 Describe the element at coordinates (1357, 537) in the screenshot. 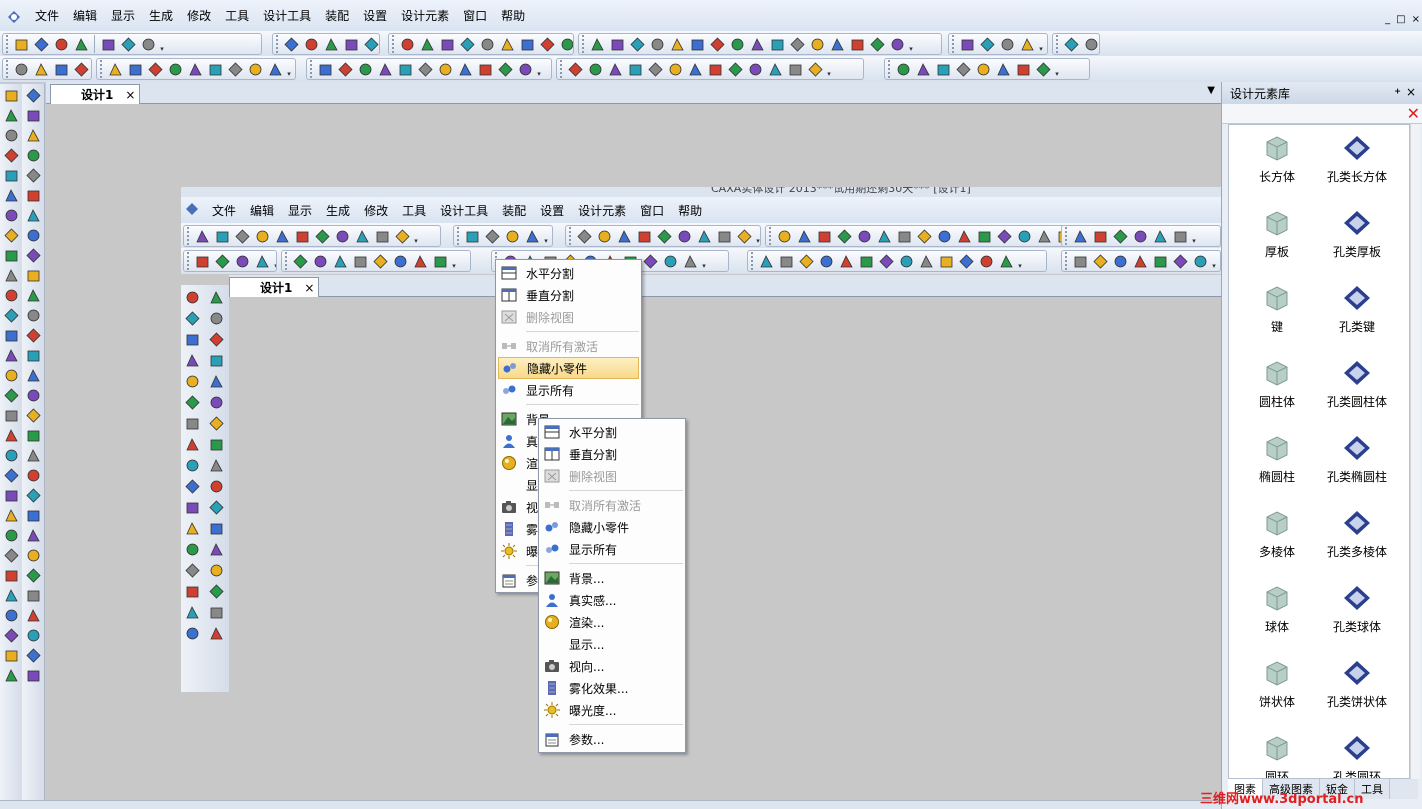

I see `library-item: 孔类多棱体` at that location.